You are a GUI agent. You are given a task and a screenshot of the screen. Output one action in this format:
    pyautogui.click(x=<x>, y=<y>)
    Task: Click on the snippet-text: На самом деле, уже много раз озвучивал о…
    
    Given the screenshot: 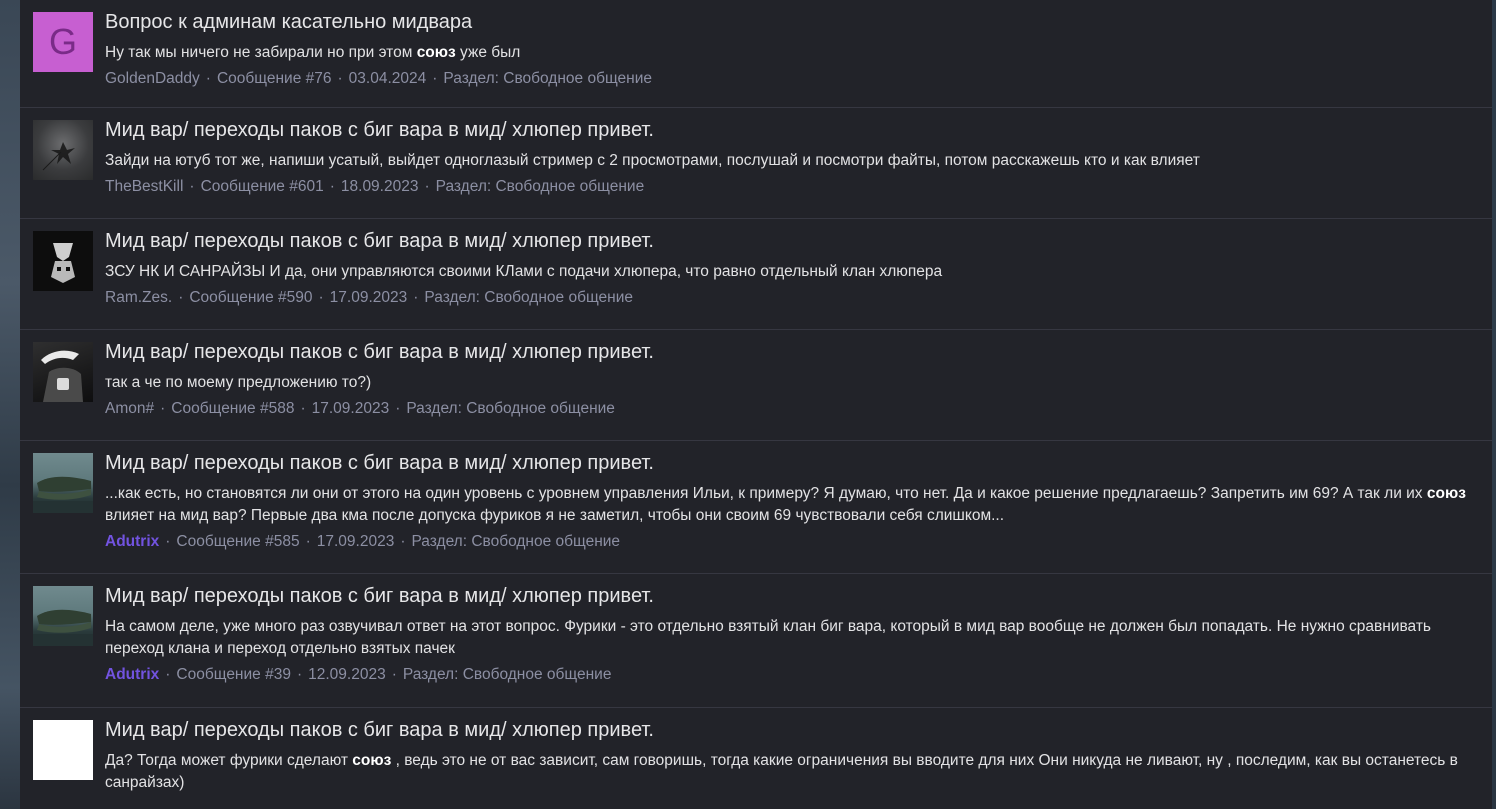 What is the action you would take?
    pyautogui.click(x=768, y=637)
    